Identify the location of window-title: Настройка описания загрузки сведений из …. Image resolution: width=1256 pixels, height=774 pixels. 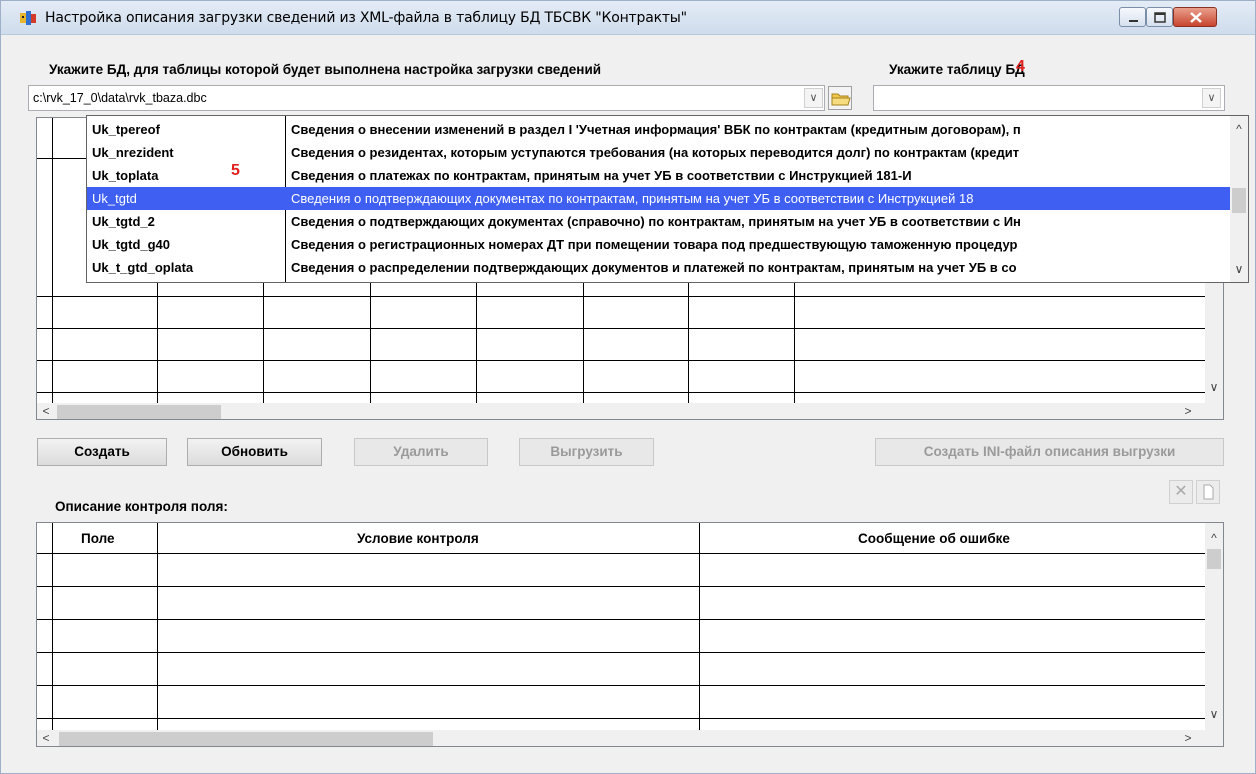
(366, 18).